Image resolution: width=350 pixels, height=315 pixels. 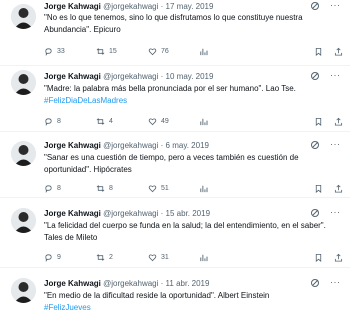 I want to click on like-count: 51, so click(x=165, y=188).